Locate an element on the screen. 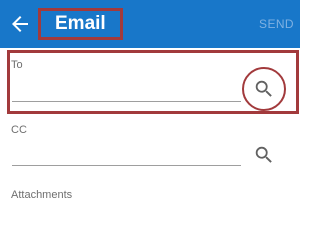  cc-underline is located at coordinates (126, 165).